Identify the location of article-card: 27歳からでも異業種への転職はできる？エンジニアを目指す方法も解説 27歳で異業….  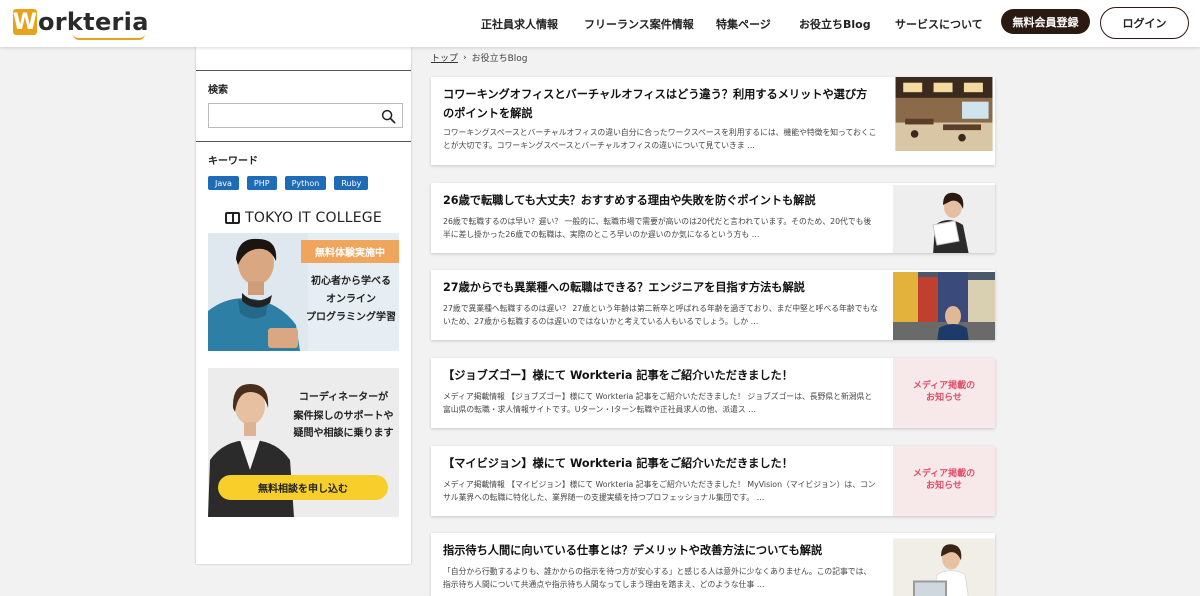
(713, 305).